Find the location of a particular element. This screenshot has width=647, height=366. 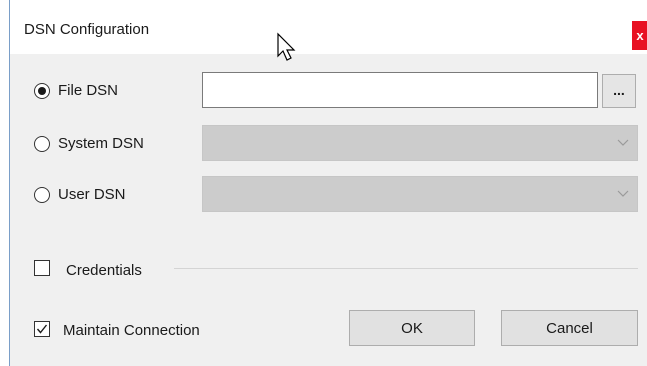

radio-system-dsn: System DSN is located at coordinates (89, 143).